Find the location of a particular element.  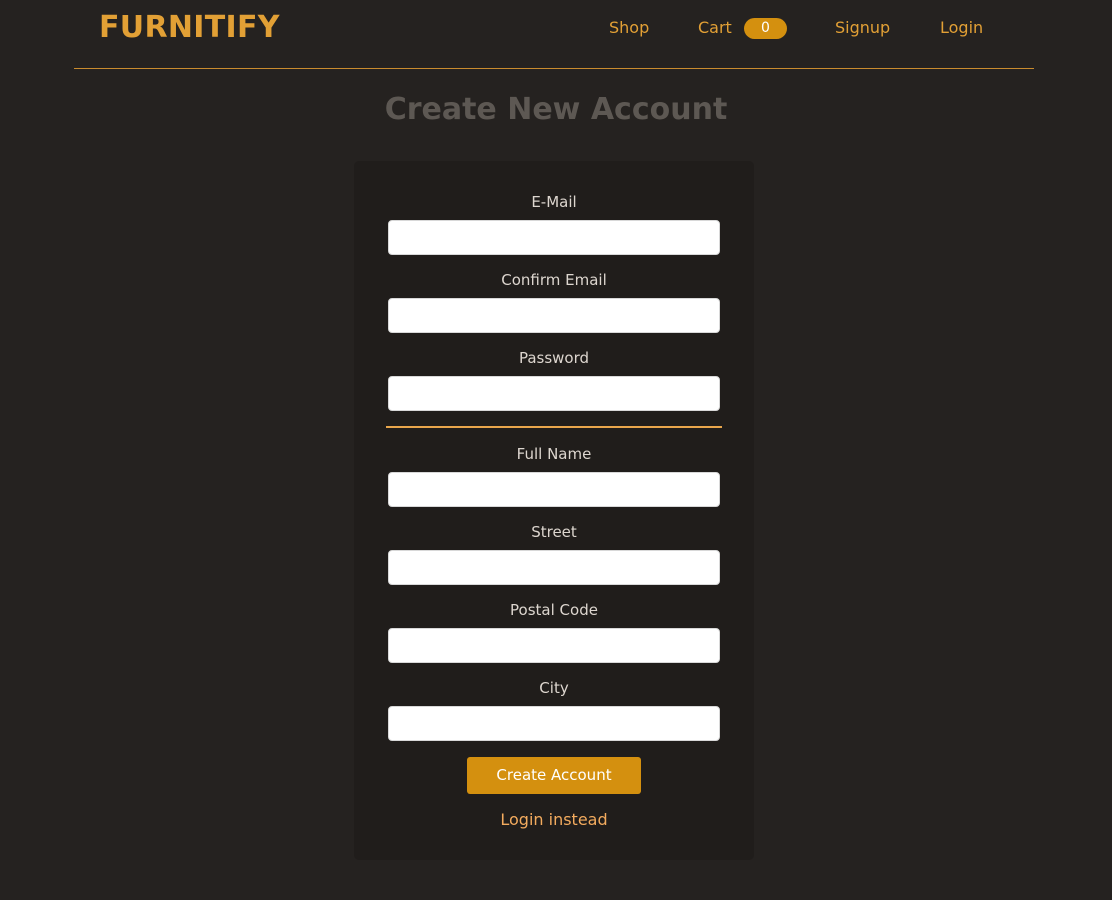

postal-code-field is located at coordinates (554, 645).